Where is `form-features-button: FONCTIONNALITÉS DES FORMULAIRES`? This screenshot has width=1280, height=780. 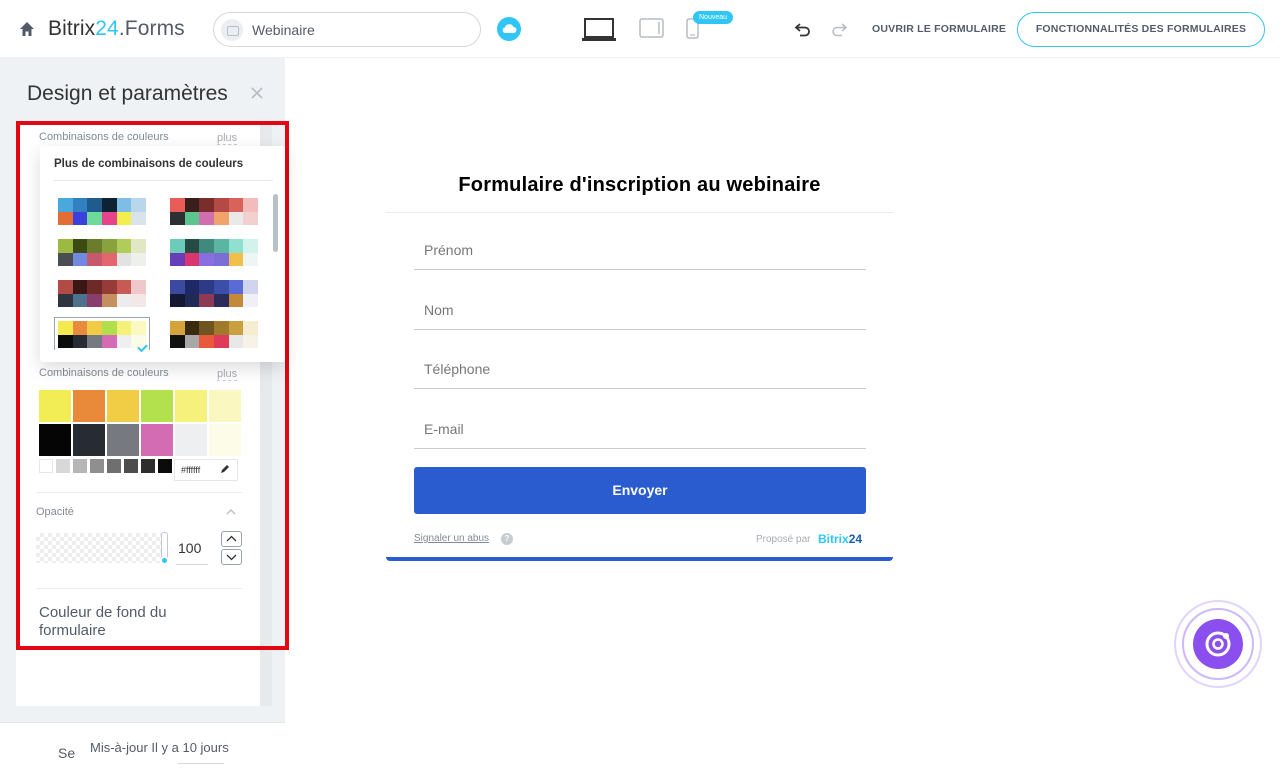 form-features-button: FONCTIONNALITÉS DES FORMULAIRES is located at coordinates (1141, 29).